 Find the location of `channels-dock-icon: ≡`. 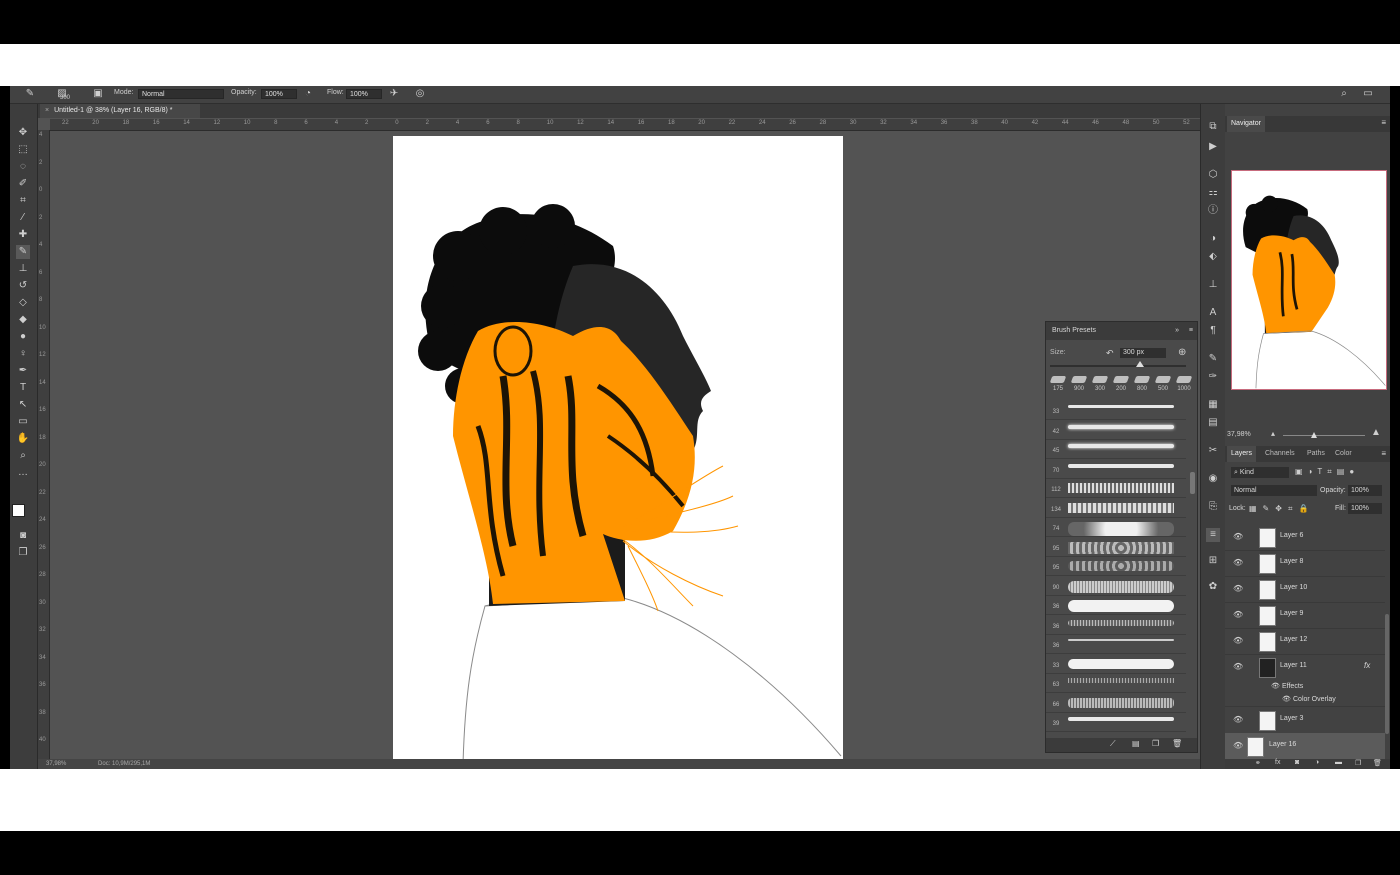

channels-dock-icon: ≡ is located at coordinates (1213, 535).